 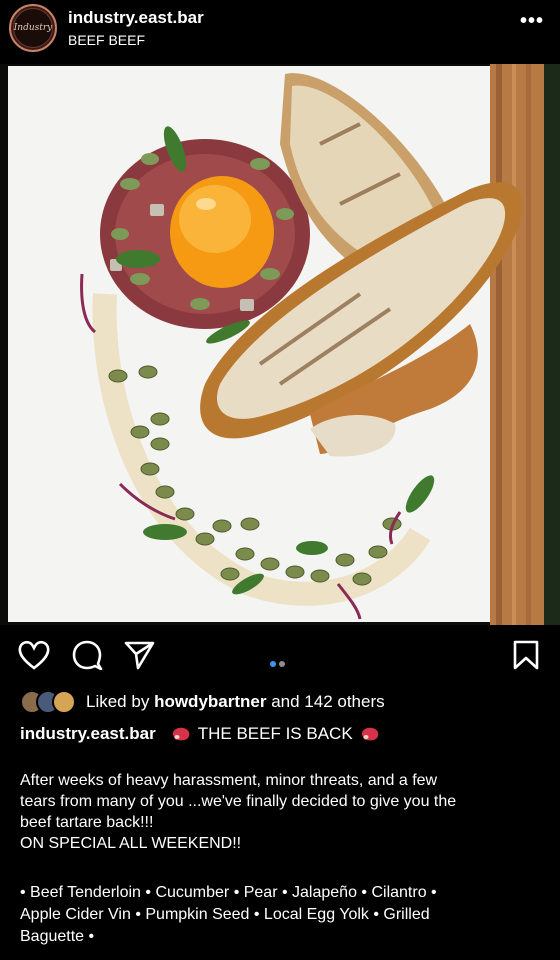 What do you see at coordinates (88, 657) in the screenshot?
I see `comment-icon` at bounding box center [88, 657].